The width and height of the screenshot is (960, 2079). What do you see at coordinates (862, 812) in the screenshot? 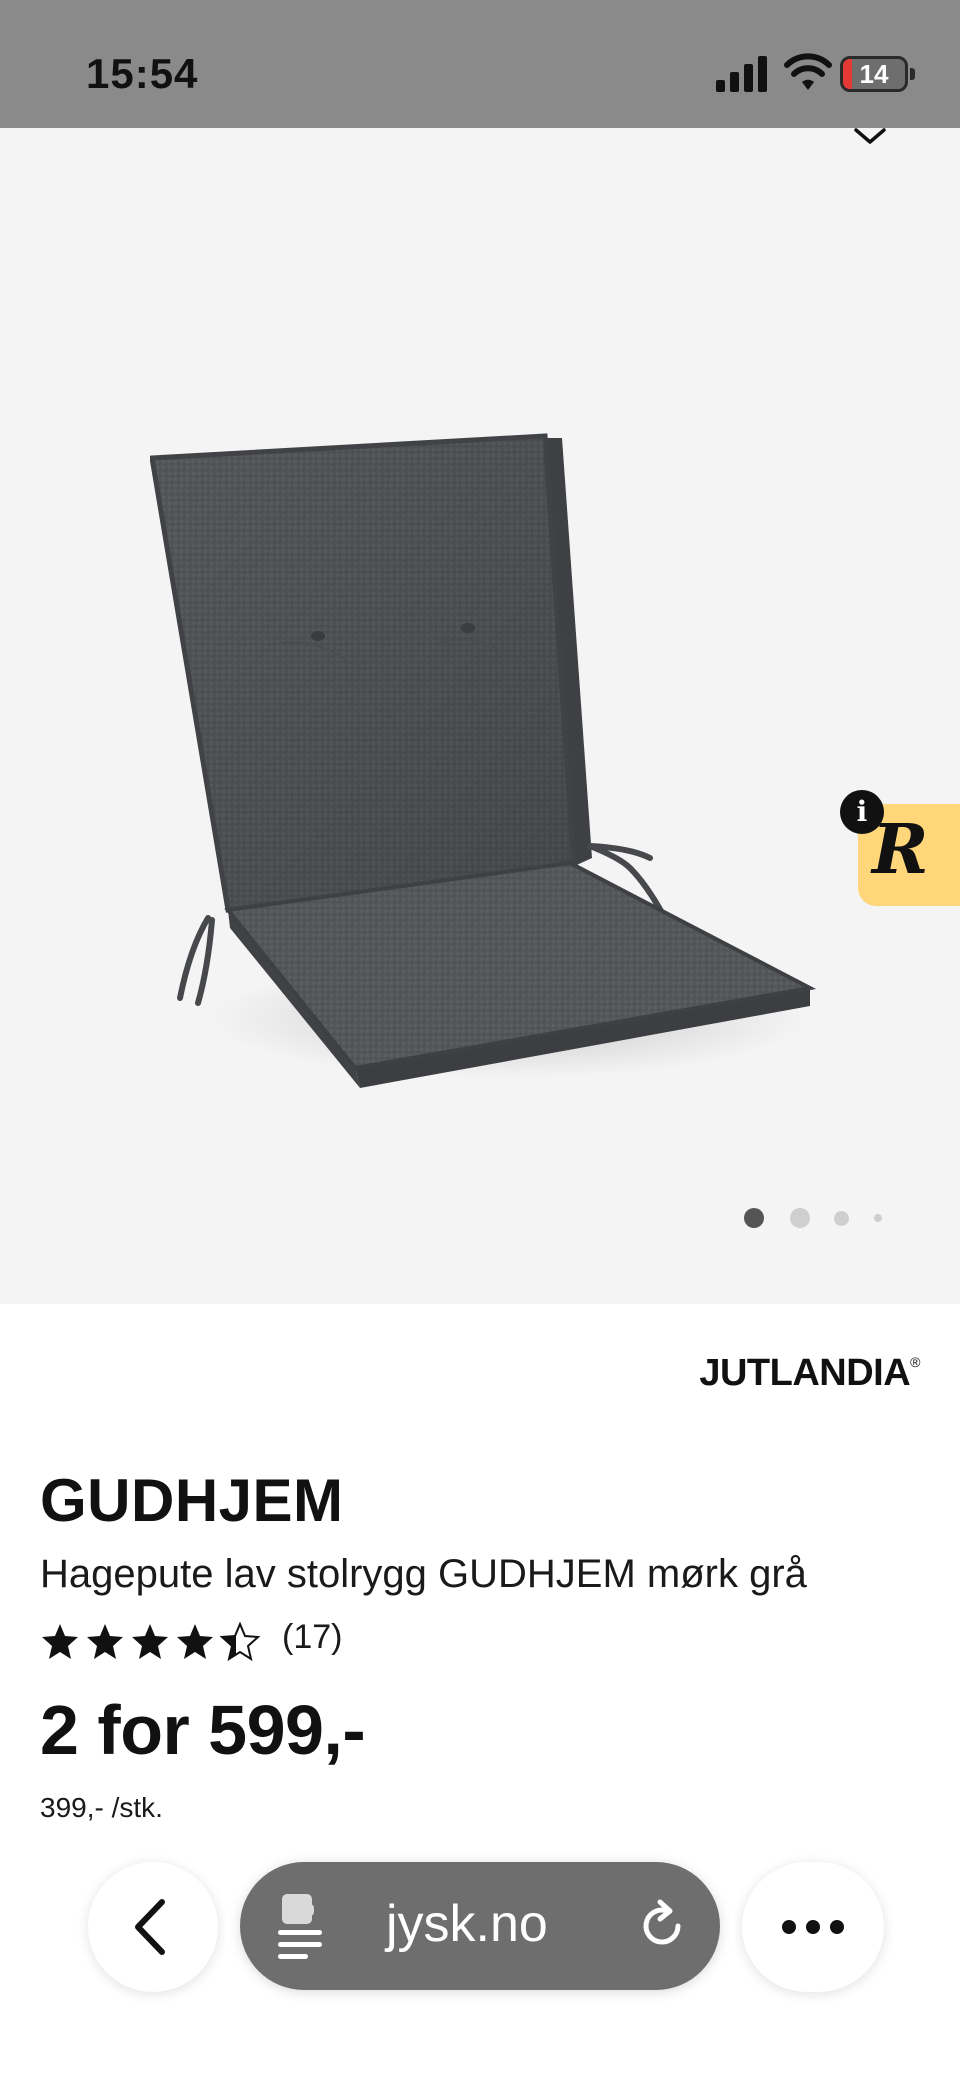
I see `info-icon: i` at bounding box center [862, 812].